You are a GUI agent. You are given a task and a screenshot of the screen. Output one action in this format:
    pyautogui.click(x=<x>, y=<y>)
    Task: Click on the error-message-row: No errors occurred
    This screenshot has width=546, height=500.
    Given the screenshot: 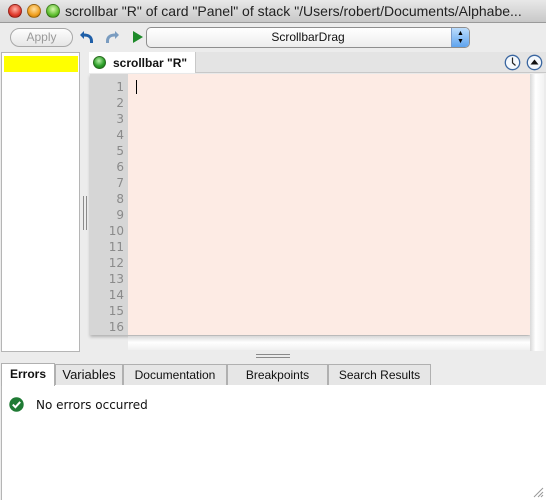 What is the action you would take?
    pyautogui.click(x=78, y=404)
    